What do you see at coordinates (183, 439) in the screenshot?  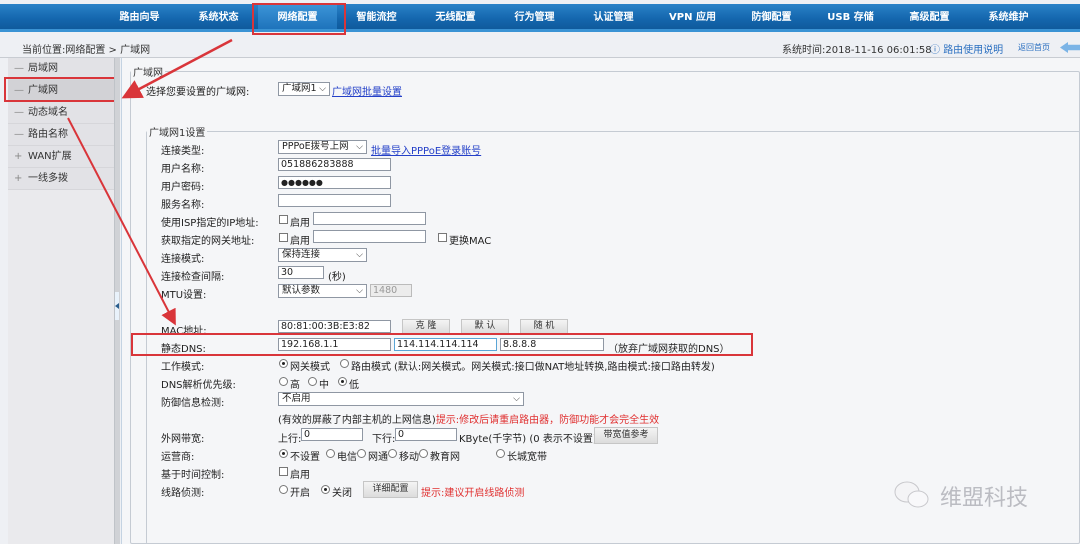 I see `bandwidth-label: 外网带宽:` at bounding box center [183, 439].